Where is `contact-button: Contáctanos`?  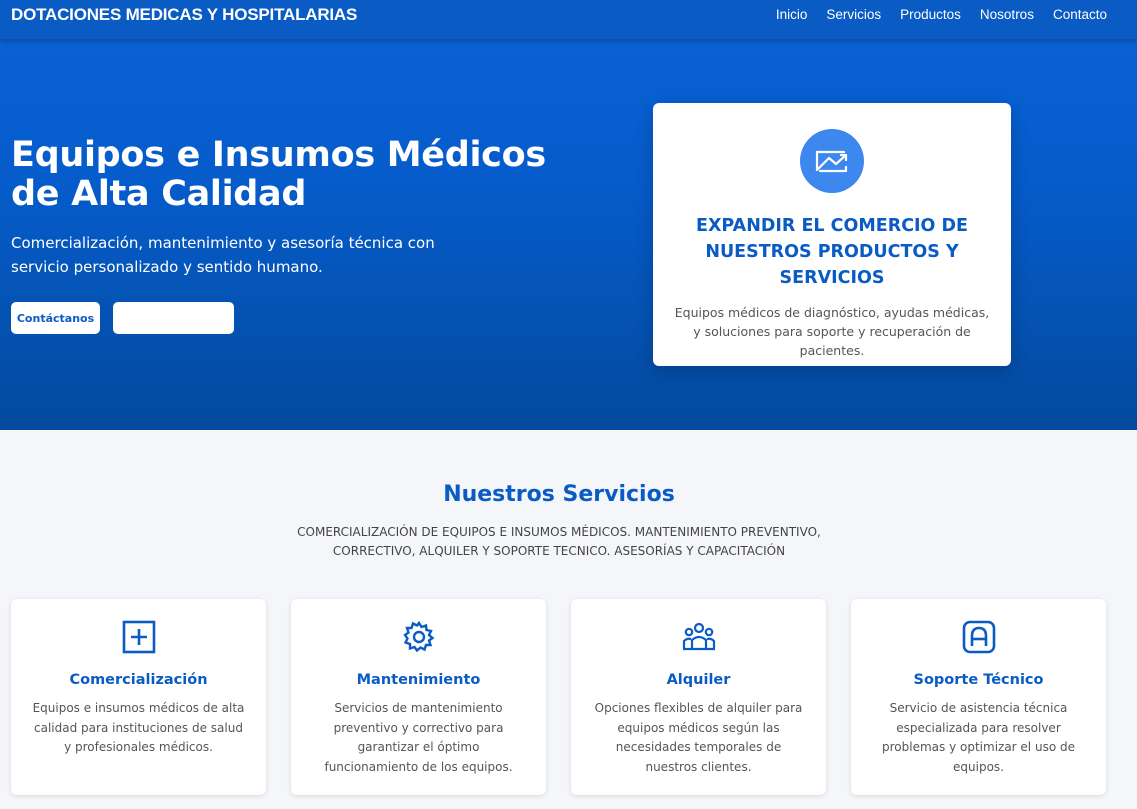
contact-button: Contáctanos is located at coordinates (55, 318).